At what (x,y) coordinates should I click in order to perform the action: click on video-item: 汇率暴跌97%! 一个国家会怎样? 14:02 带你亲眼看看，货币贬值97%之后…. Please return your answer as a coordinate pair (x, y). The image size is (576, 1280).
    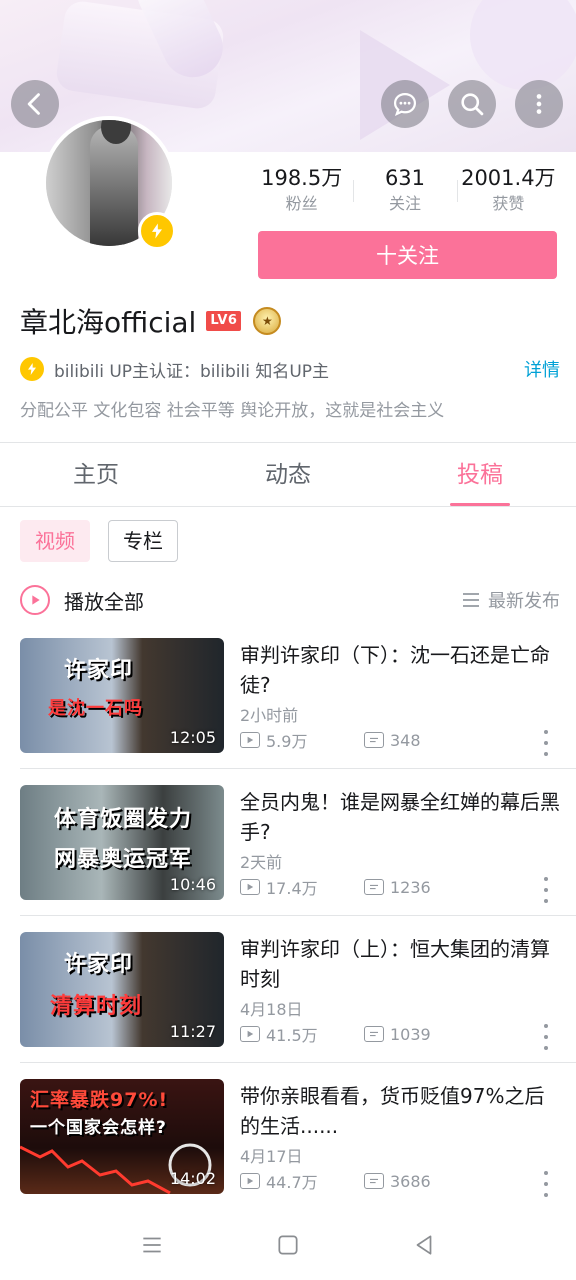
    Looking at the image, I should click on (288, 1149).